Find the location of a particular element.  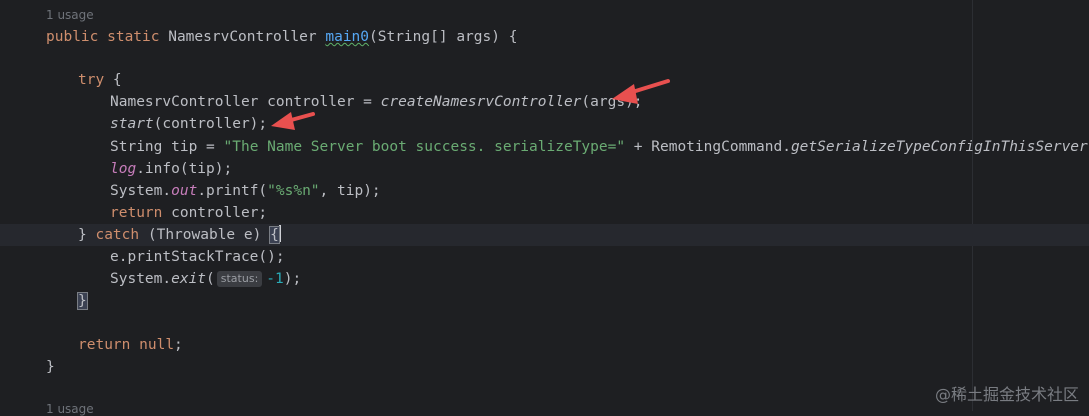

arrow-annotation-start is located at coordinates (293, 121).